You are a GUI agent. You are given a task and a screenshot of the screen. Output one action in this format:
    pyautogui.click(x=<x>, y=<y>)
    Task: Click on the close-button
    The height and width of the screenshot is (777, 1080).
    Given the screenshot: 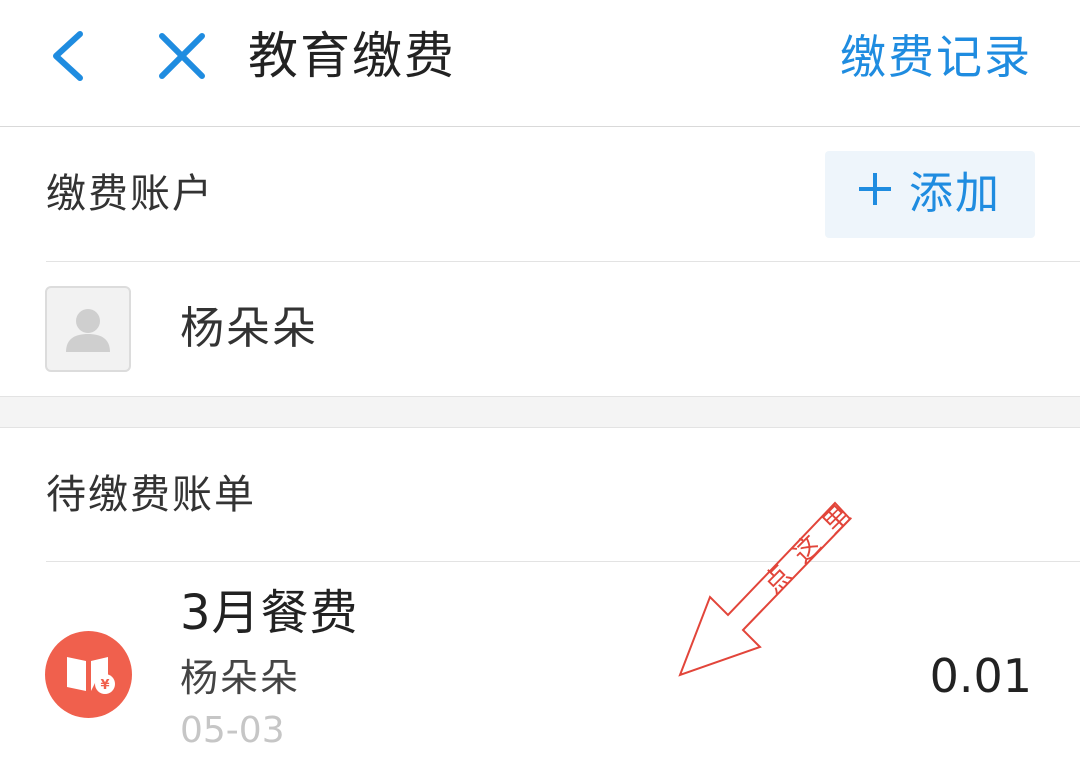 What is the action you would take?
    pyautogui.click(x=182, y=56)
    